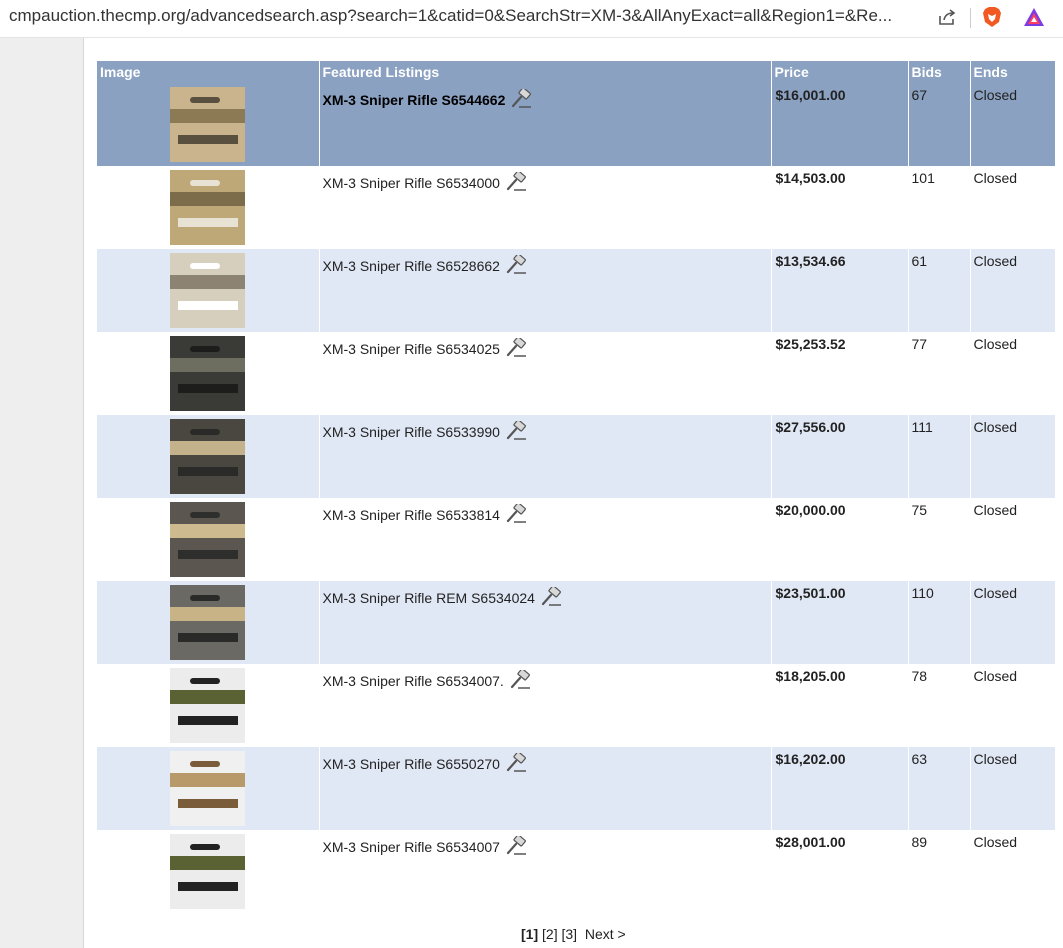 The width and height of the screenshot is (1063, 948). What do you see at coordinates (414, 100) in the screenshot?
I see `listing-title-link: XM-3 Sniper Rifle S6544662` at bounding box center [414, 100].